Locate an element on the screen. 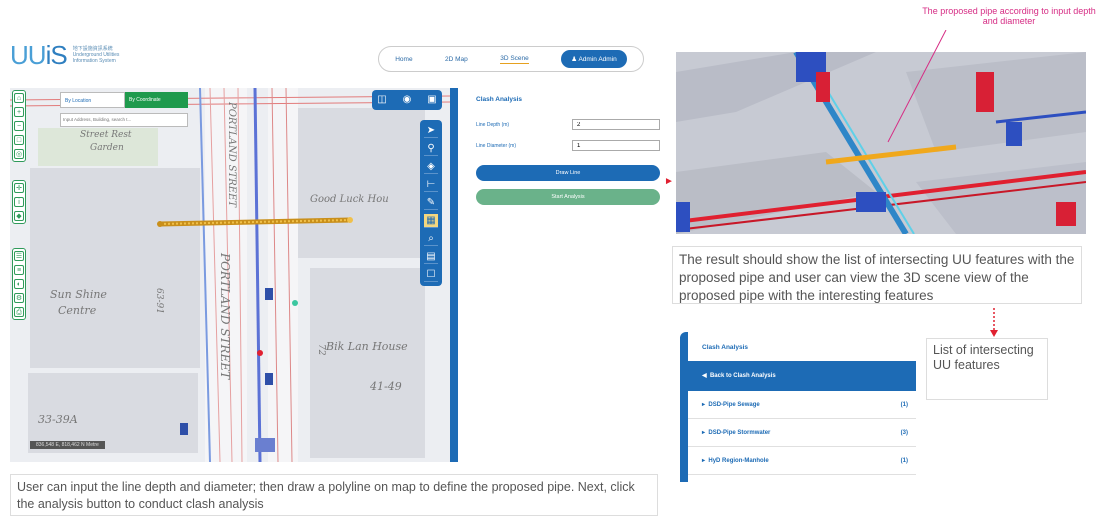 The width and height of the screenshot is (1102, 520). result-name: DSD-Pipe Sewage is located at coordinates (734, 405).